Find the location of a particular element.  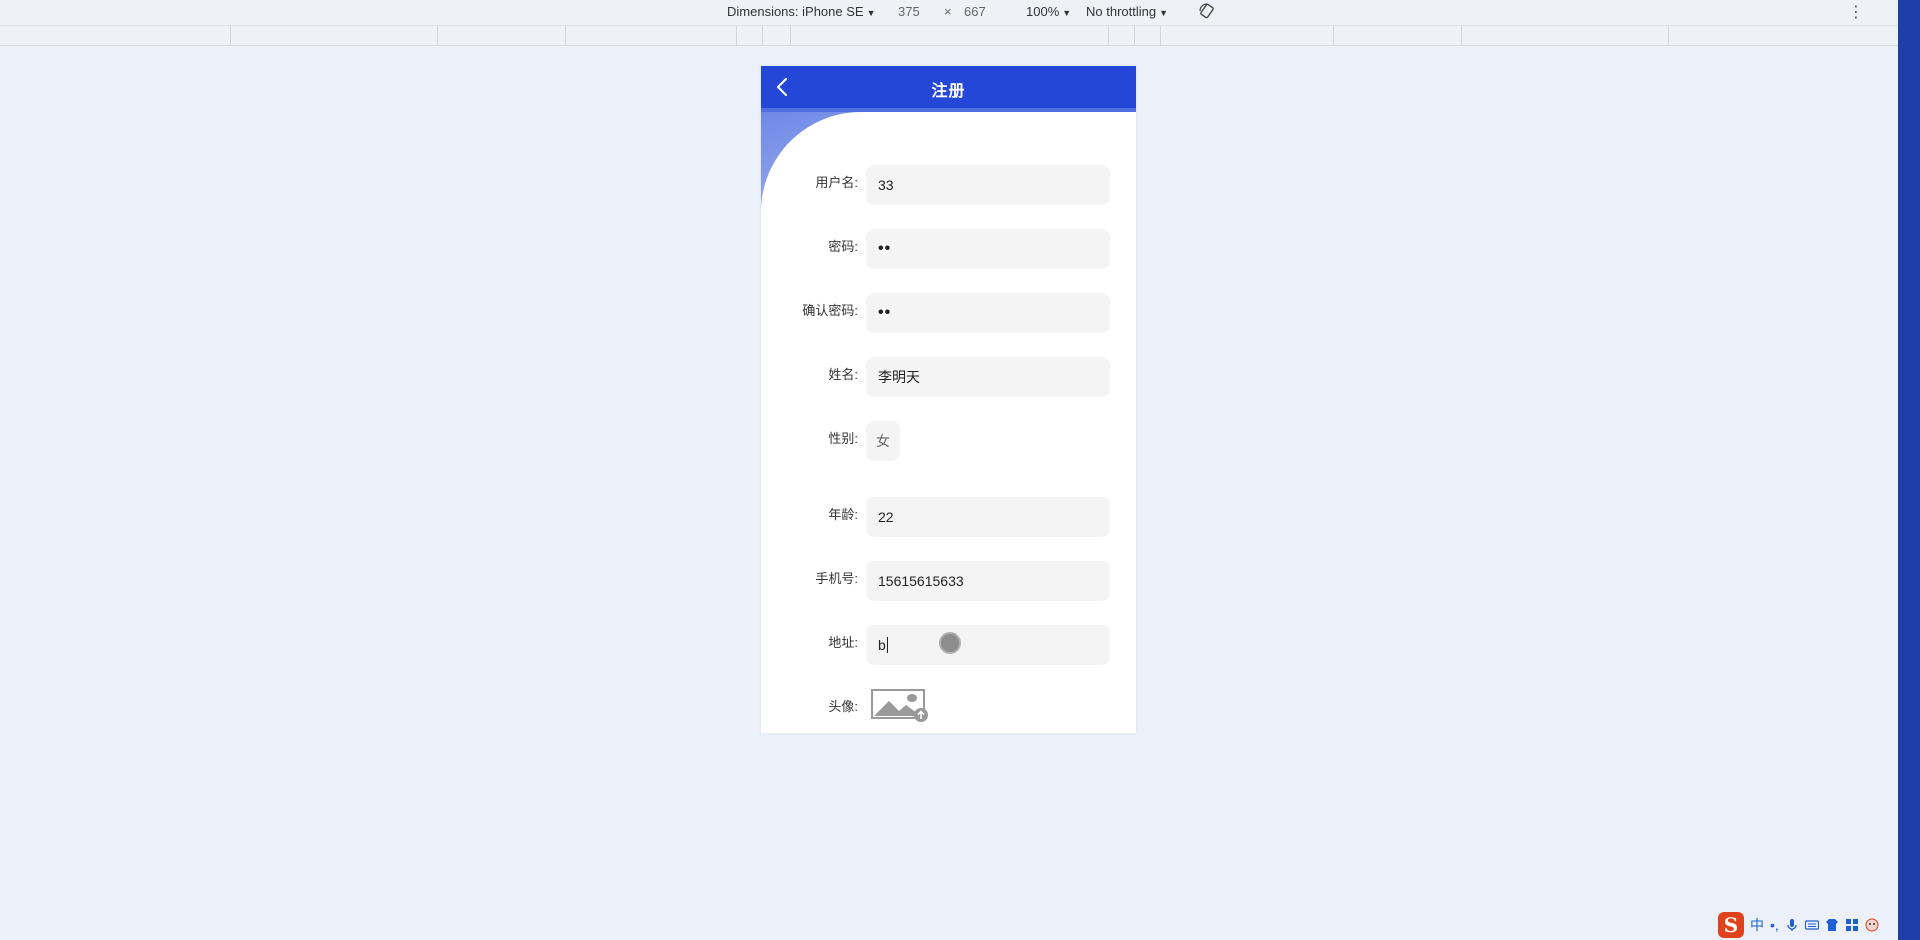

zoom-select: 100% ▼ is located at coordinates (1048, 11).